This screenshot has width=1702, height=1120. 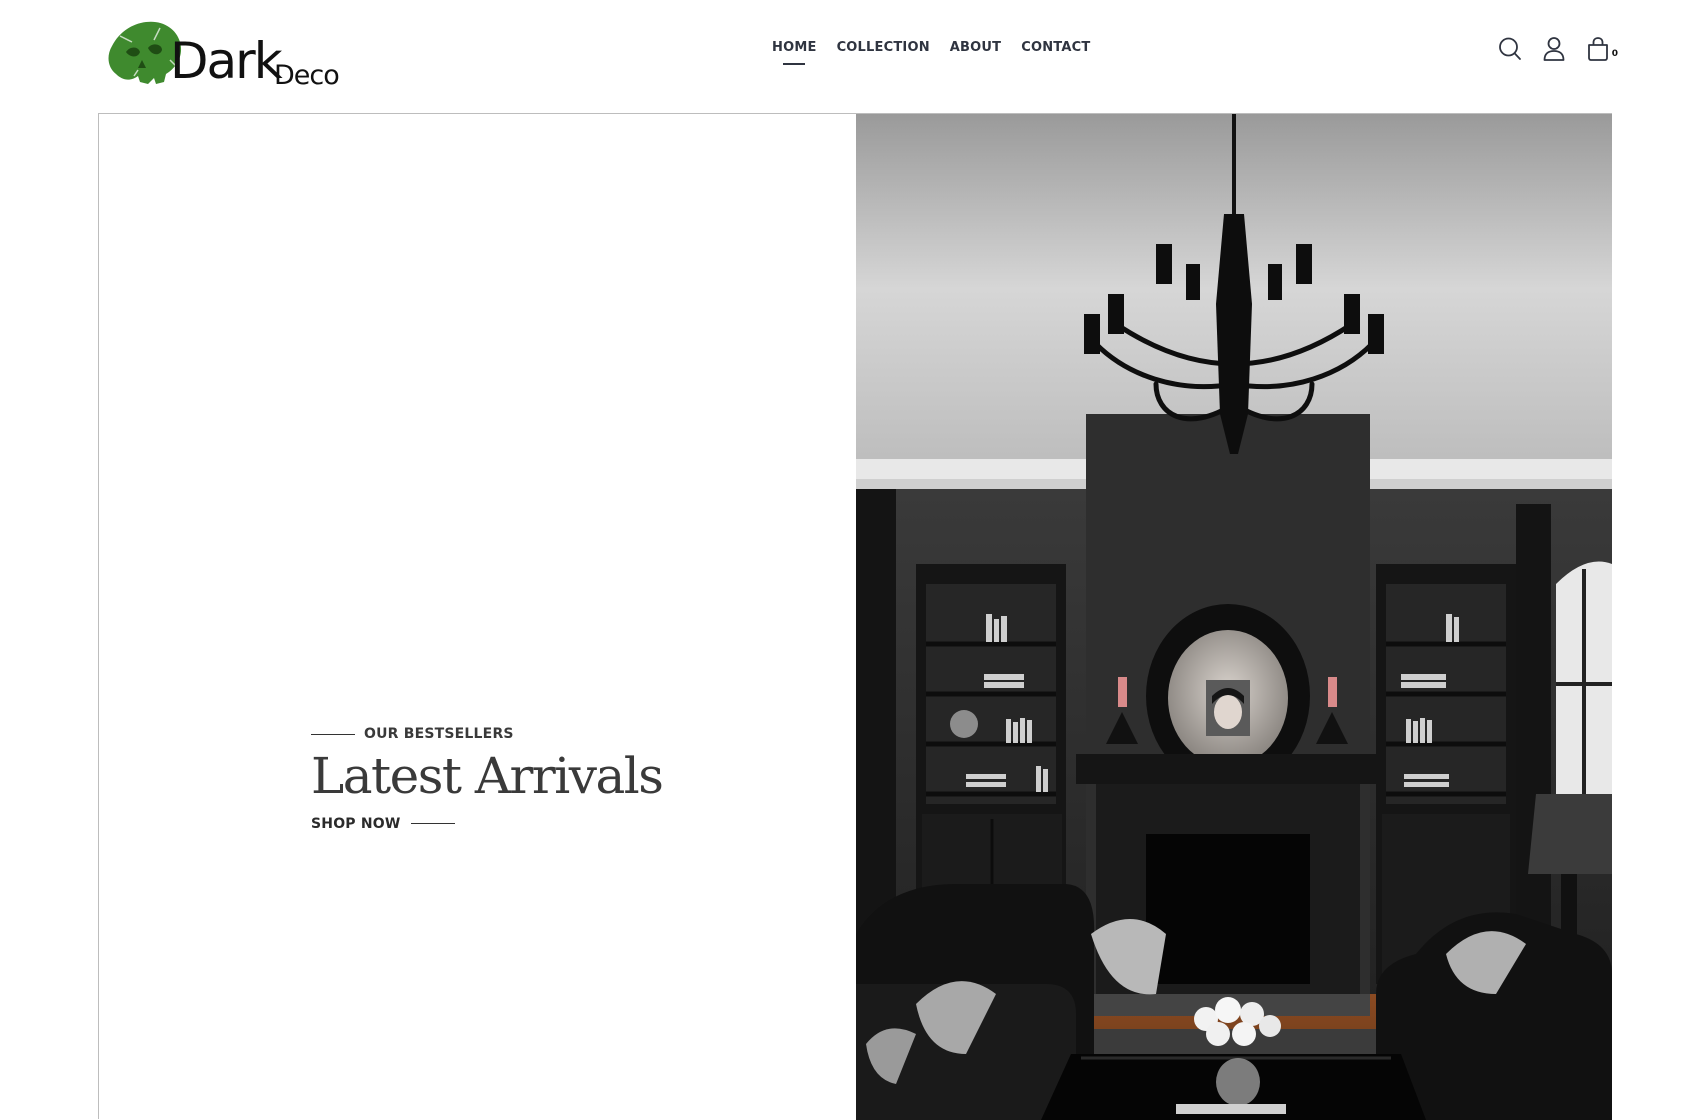 I want to click on hero-text-block: OUR BESTSELLERS Latest Arrivals SHOP NOW, so click(x=561, y=779).